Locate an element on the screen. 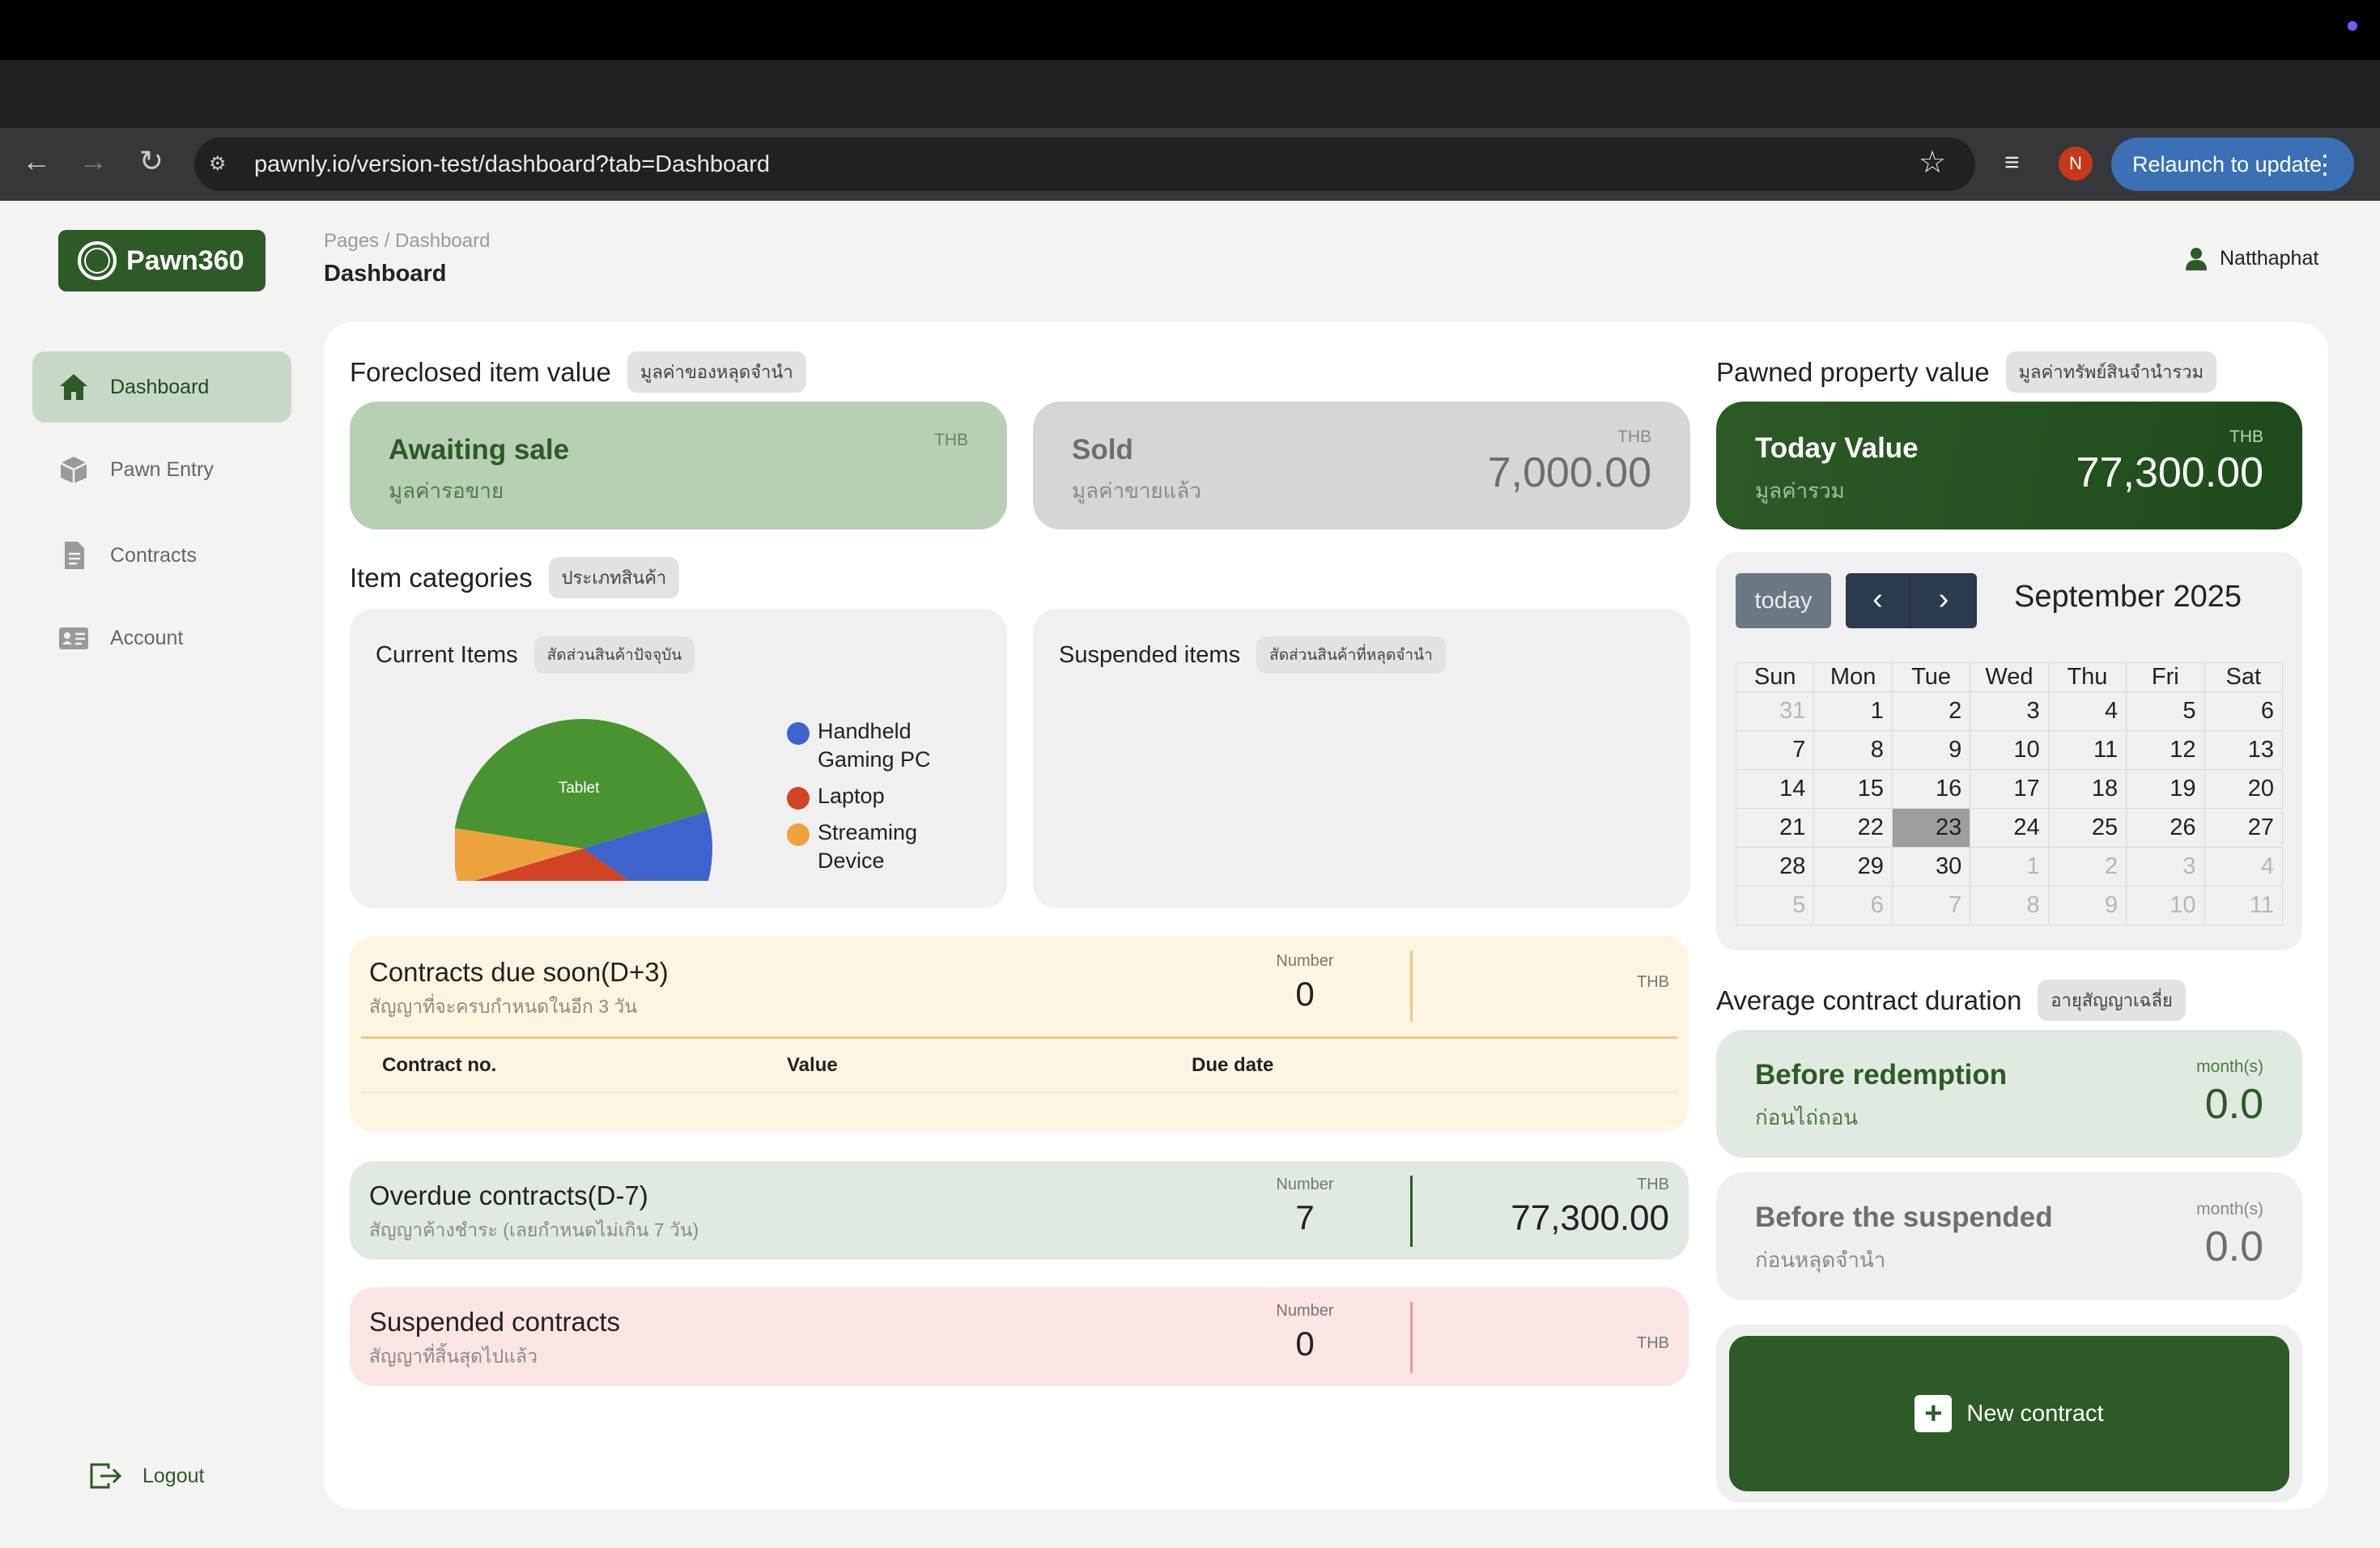 This screenshot has width=2380, height=1548. user-menu: Natthaphat is located at coordinates (2251, 258).